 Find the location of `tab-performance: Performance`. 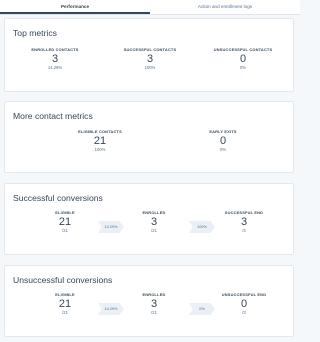

tab-performance: Performance is located at coordinates (75, 7).